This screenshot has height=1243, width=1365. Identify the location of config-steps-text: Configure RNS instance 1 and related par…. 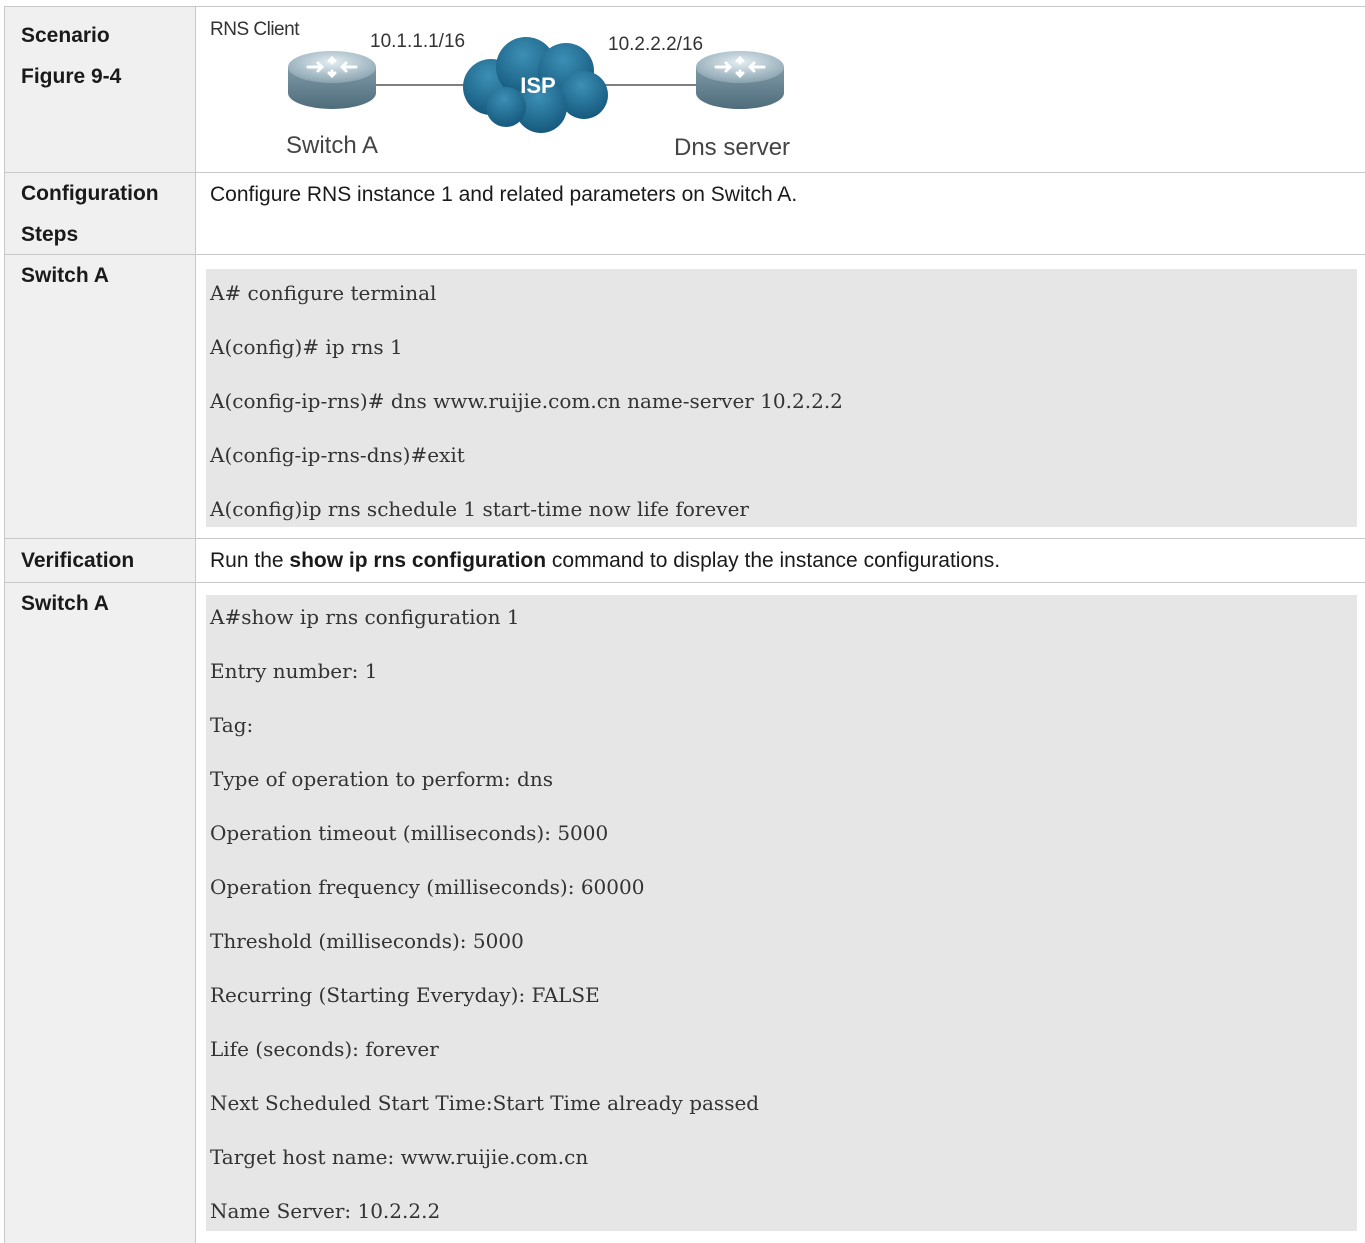
(504, 194).